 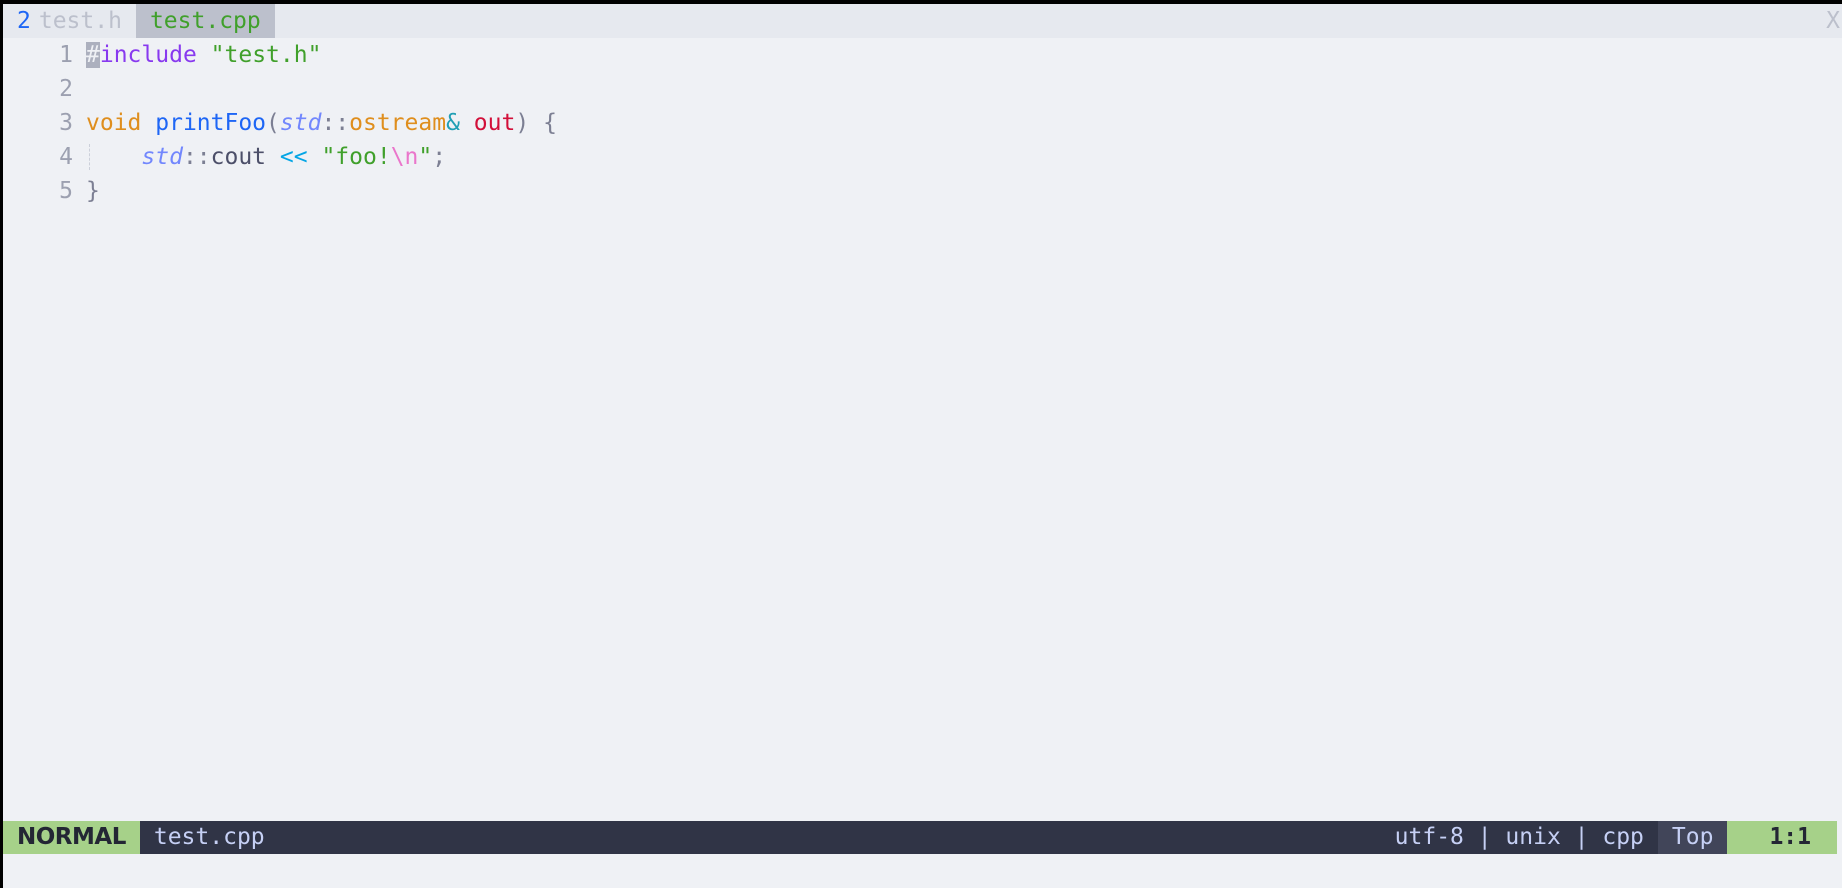 What do you see at coordinates (238, 157) in the screenshot?
I see `token-identifier: cout` at bounding box center [238, 157].